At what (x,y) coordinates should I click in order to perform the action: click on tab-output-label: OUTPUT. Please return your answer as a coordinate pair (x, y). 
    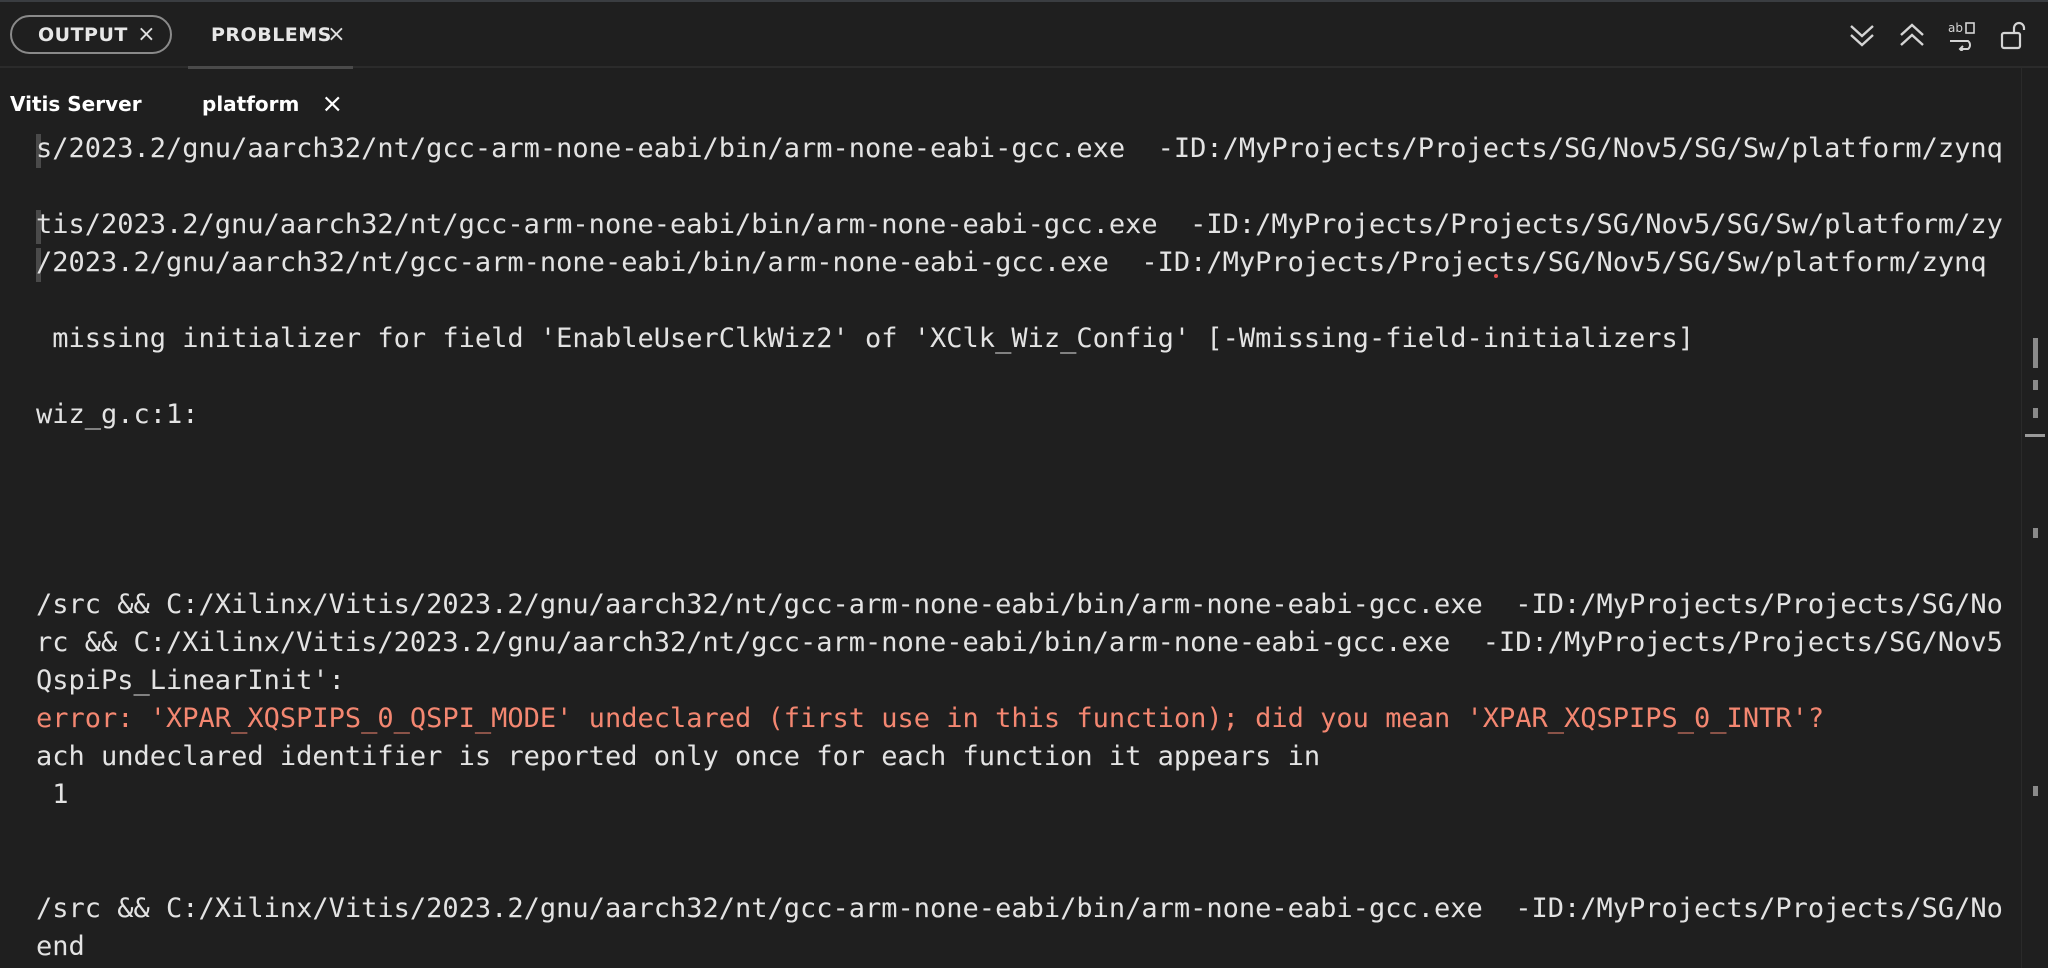
    Looking at the image, I should click on (83, 34).